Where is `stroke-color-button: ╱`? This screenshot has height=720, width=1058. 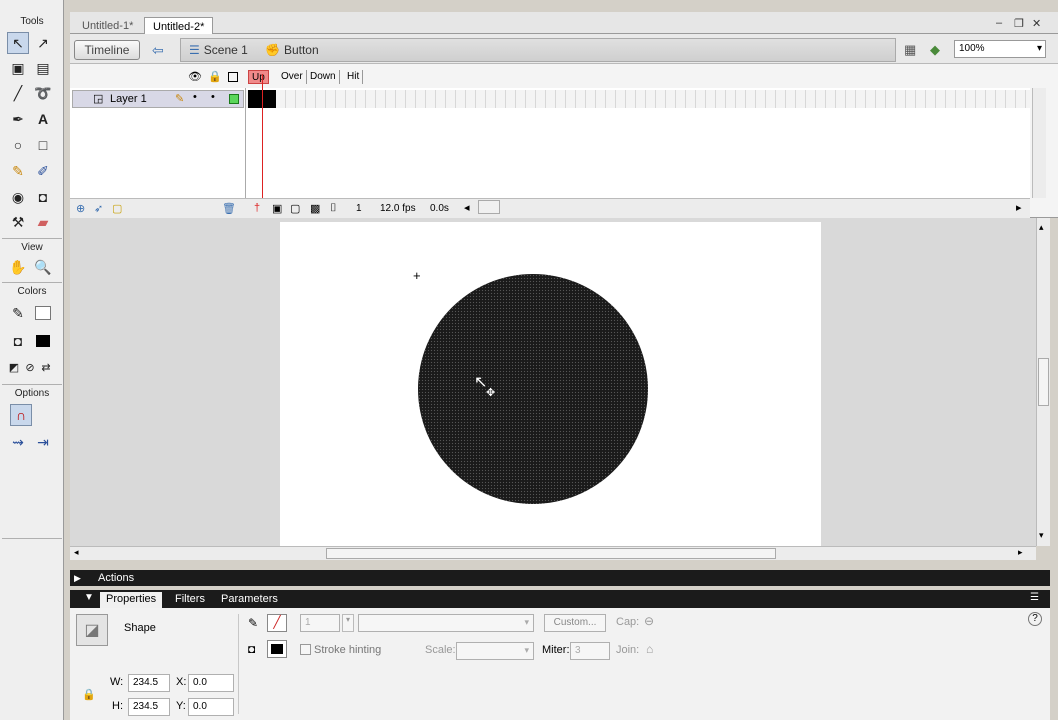 stroke-color-button: ╱ is located at coordinates (277, 623).